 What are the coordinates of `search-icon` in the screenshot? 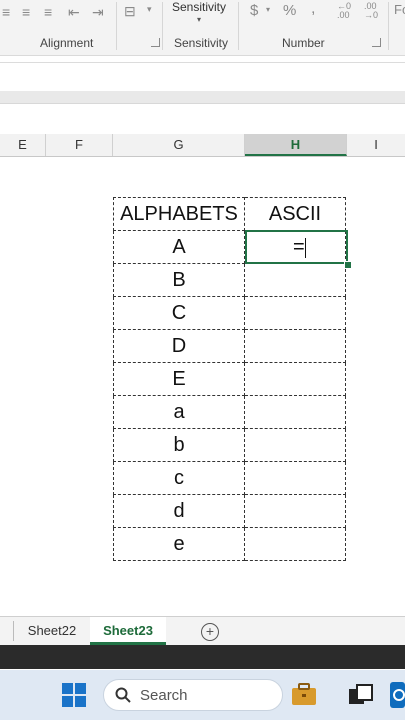 It's located at (123, 695).